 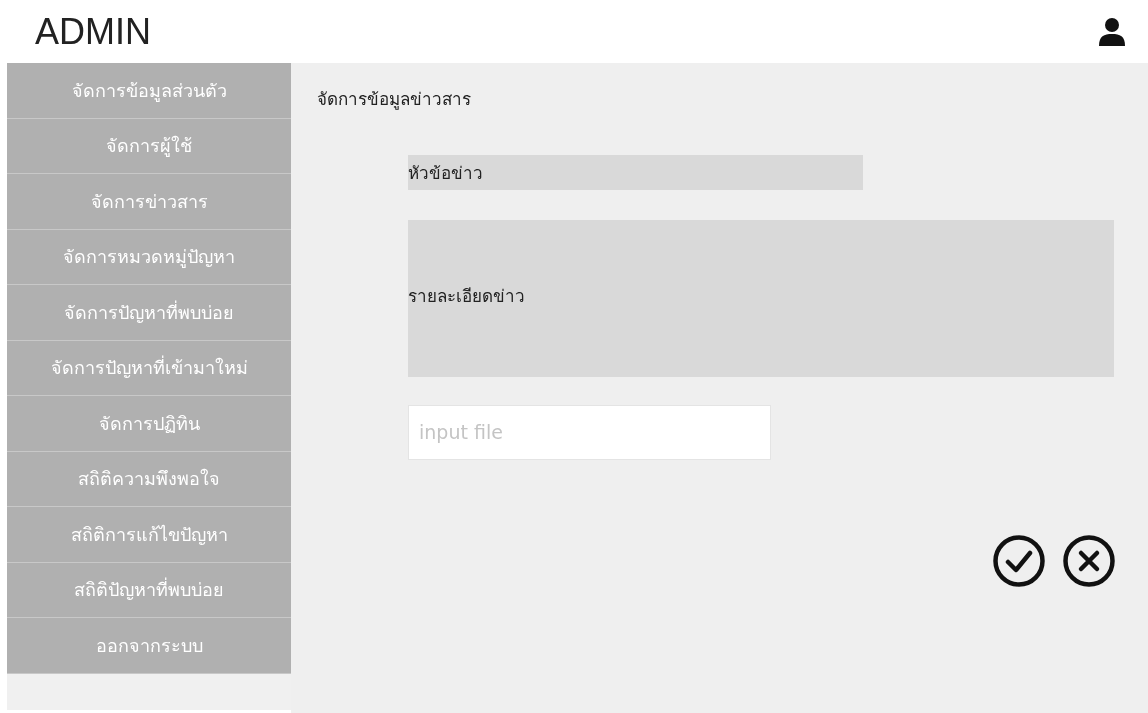 I want to click on sidebar-item: จัดการปัญหาที่พบบ่อย, so click(x=149, y=313).